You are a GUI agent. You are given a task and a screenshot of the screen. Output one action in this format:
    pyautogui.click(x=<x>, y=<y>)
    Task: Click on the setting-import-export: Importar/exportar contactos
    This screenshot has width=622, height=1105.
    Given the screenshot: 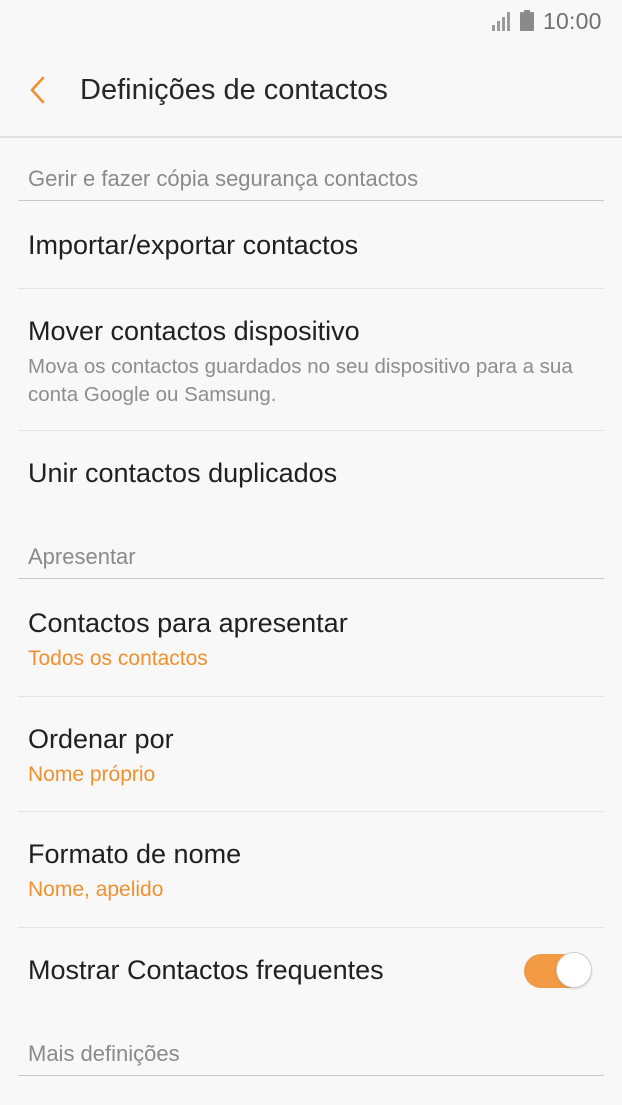 What is the action you would take?
    pyautogui.click(x=311, y=245)
    